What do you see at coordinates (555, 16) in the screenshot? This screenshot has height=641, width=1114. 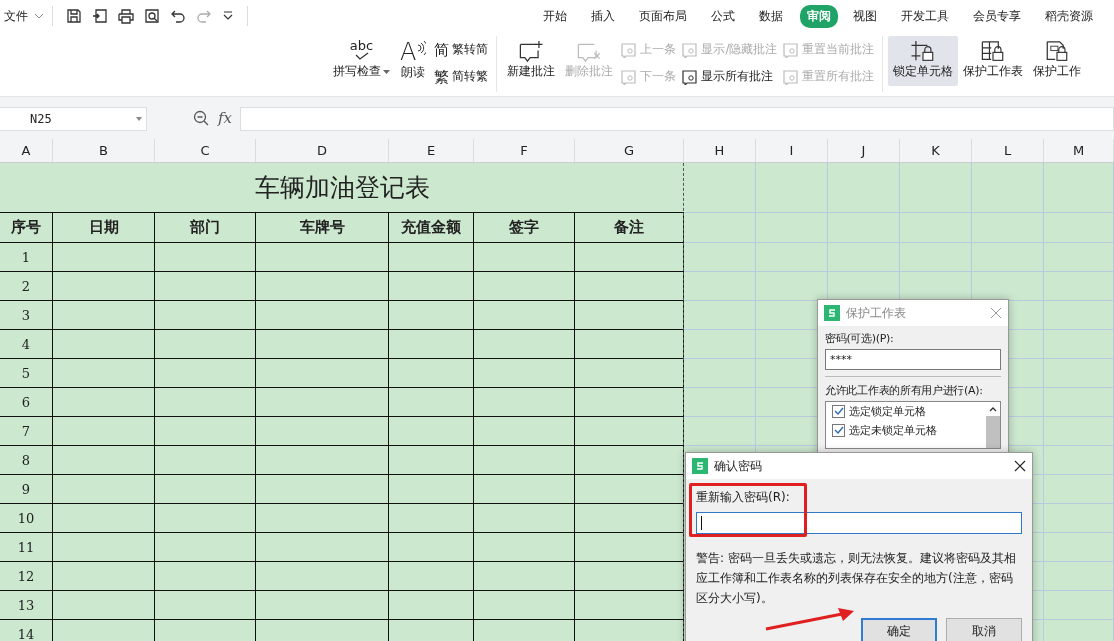 I see `ribbon-tab: 开始` at bounding box center [555, 16].